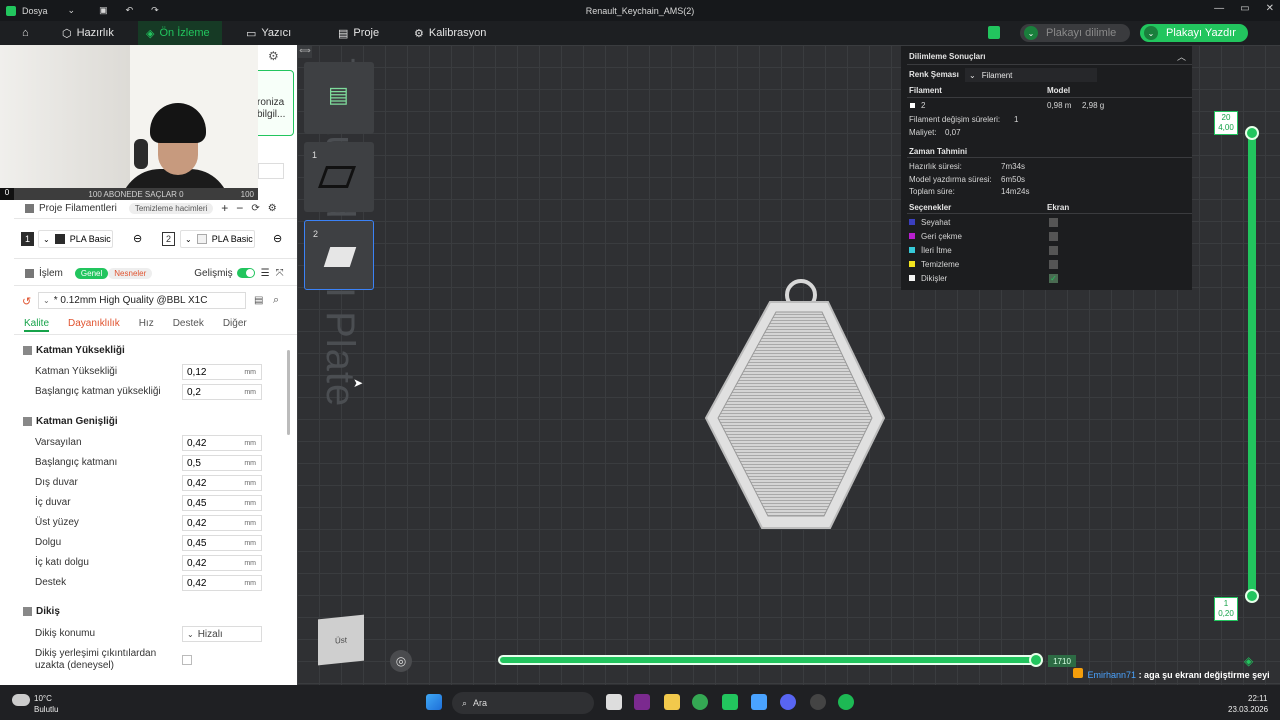 This screenshot has width=1280, height=720. What do you see at coordinates (1226, 613) in the screenshot?
I see `bottom-layer-height: 0,20` at bounding box center [1226, 613].